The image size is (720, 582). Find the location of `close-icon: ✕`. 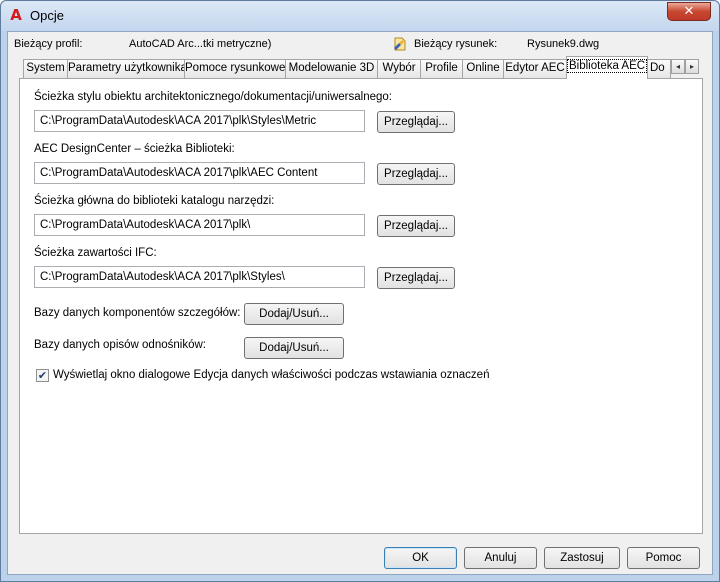

close-icon: ✕ is located at coordinates (689, 11).